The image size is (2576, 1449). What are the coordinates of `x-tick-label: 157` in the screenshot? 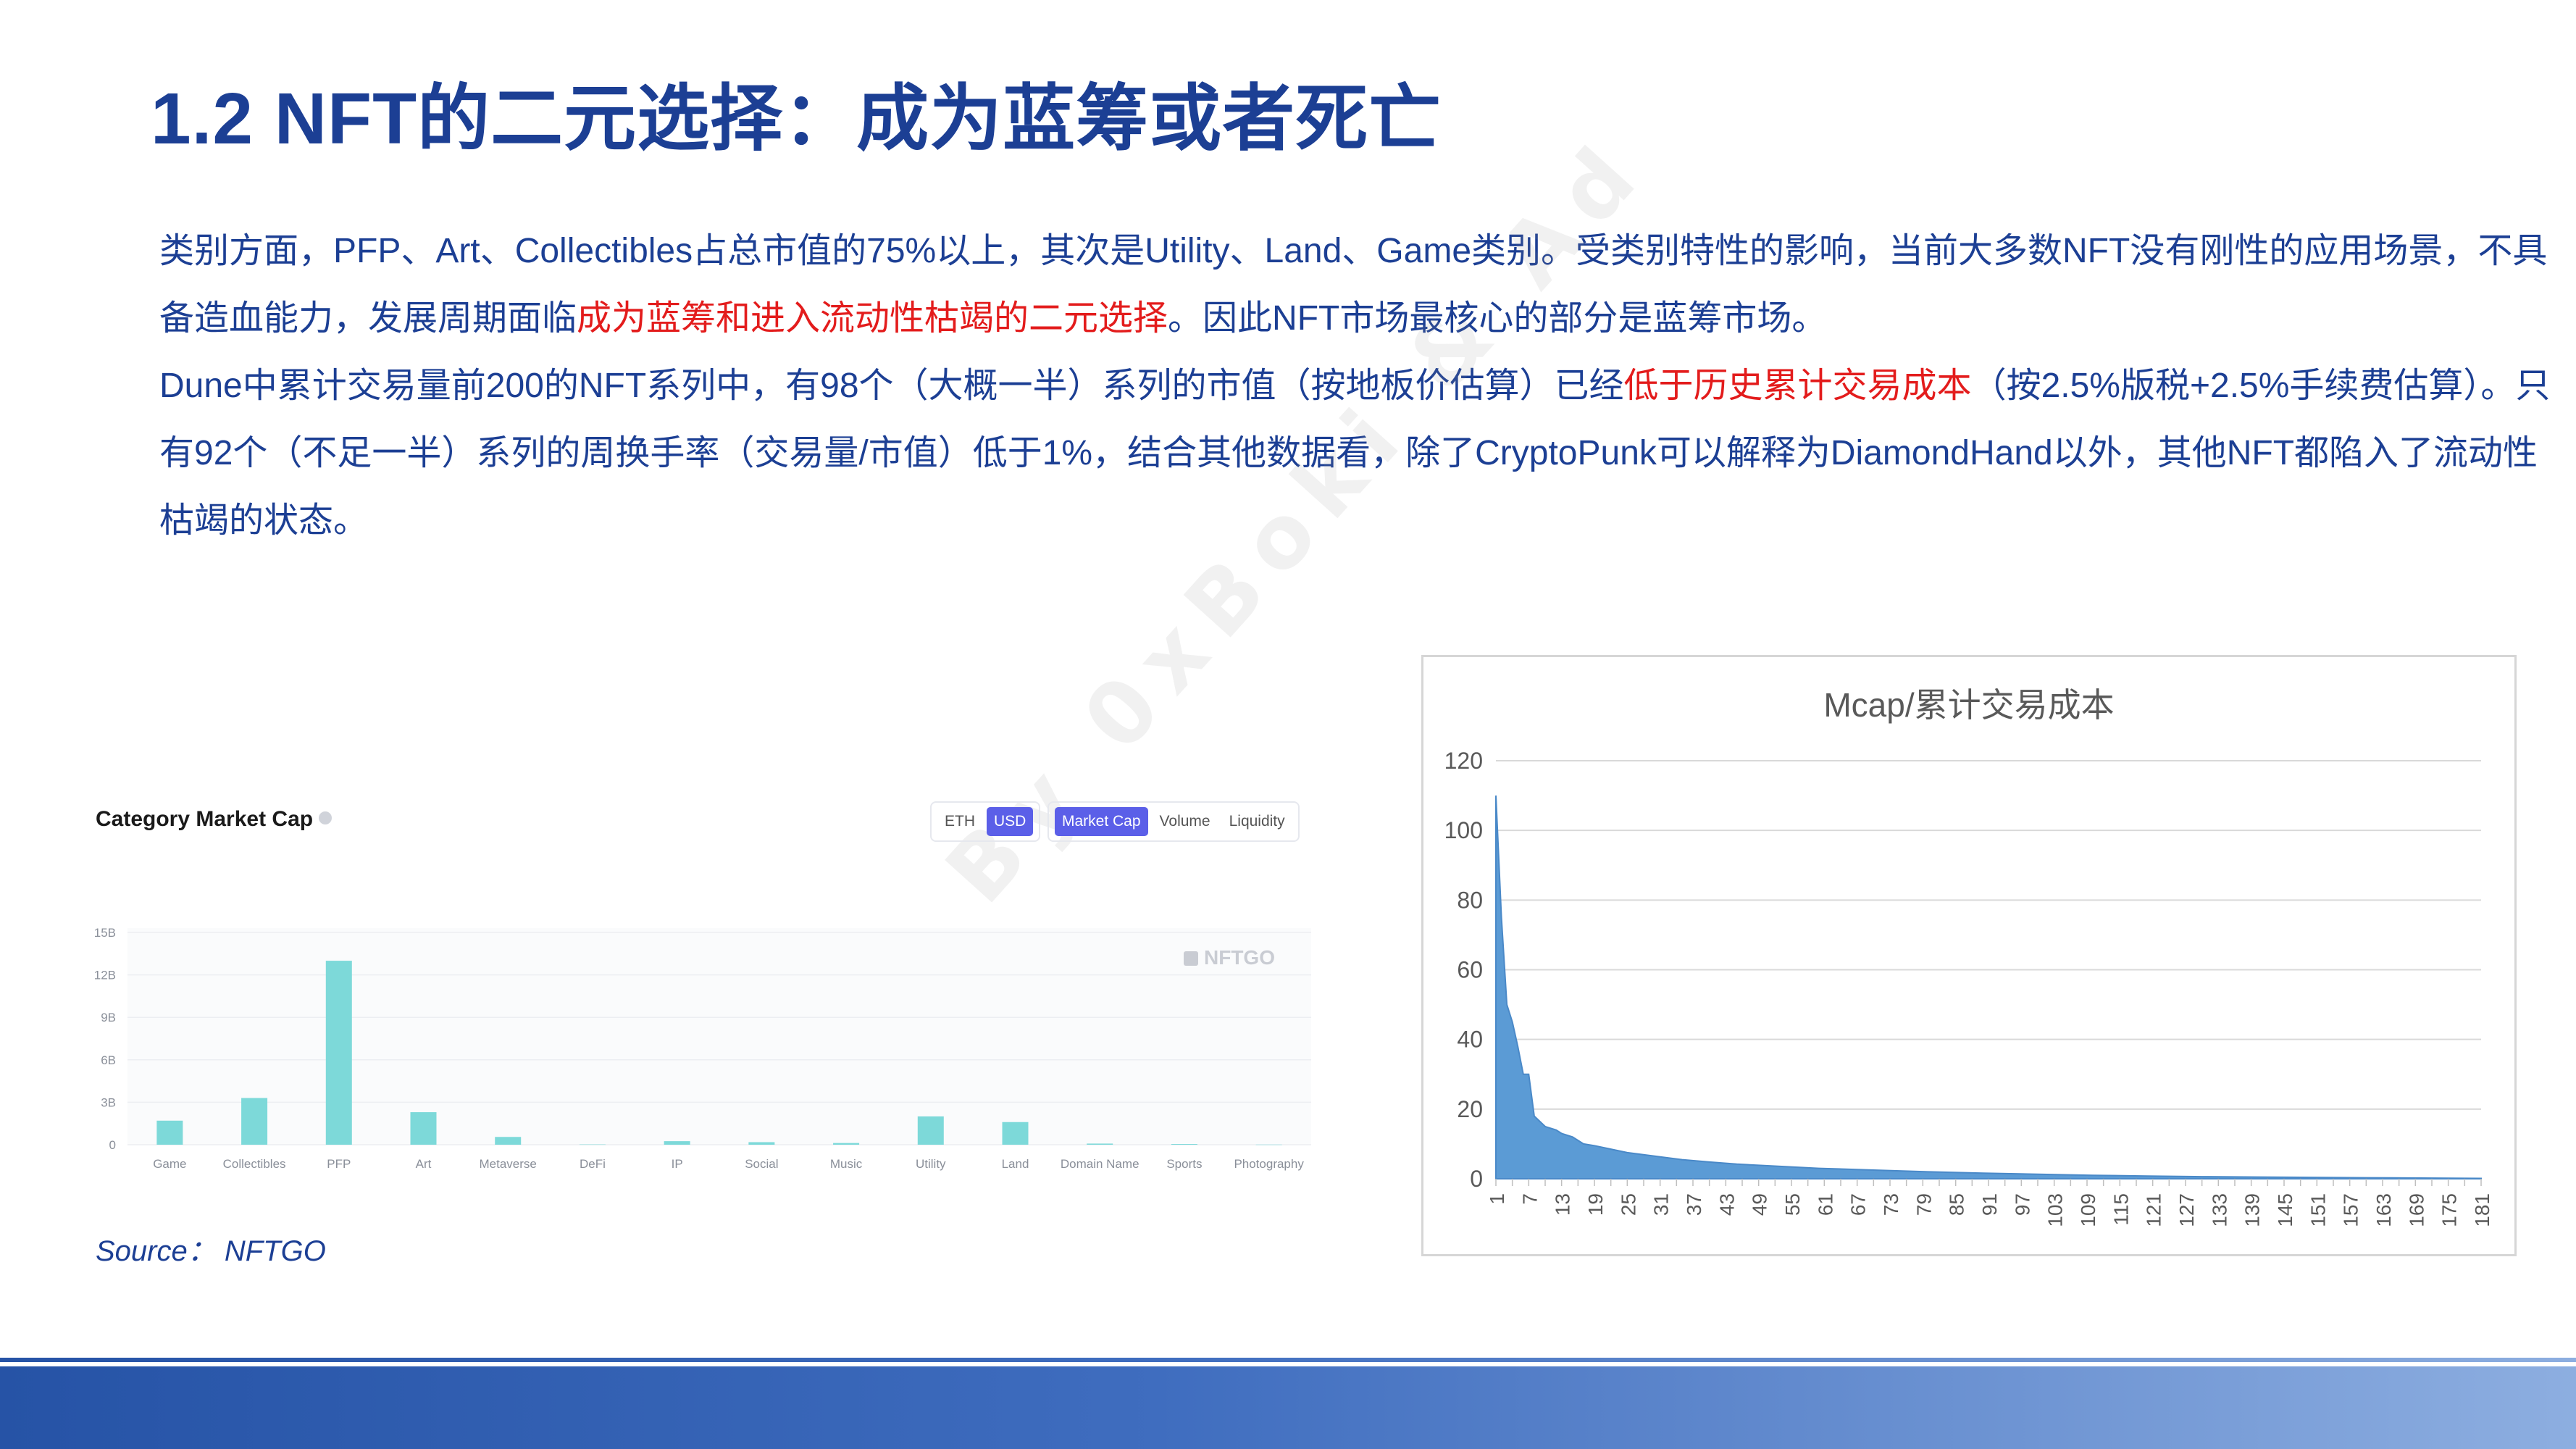 It's located at (2351, 1210).